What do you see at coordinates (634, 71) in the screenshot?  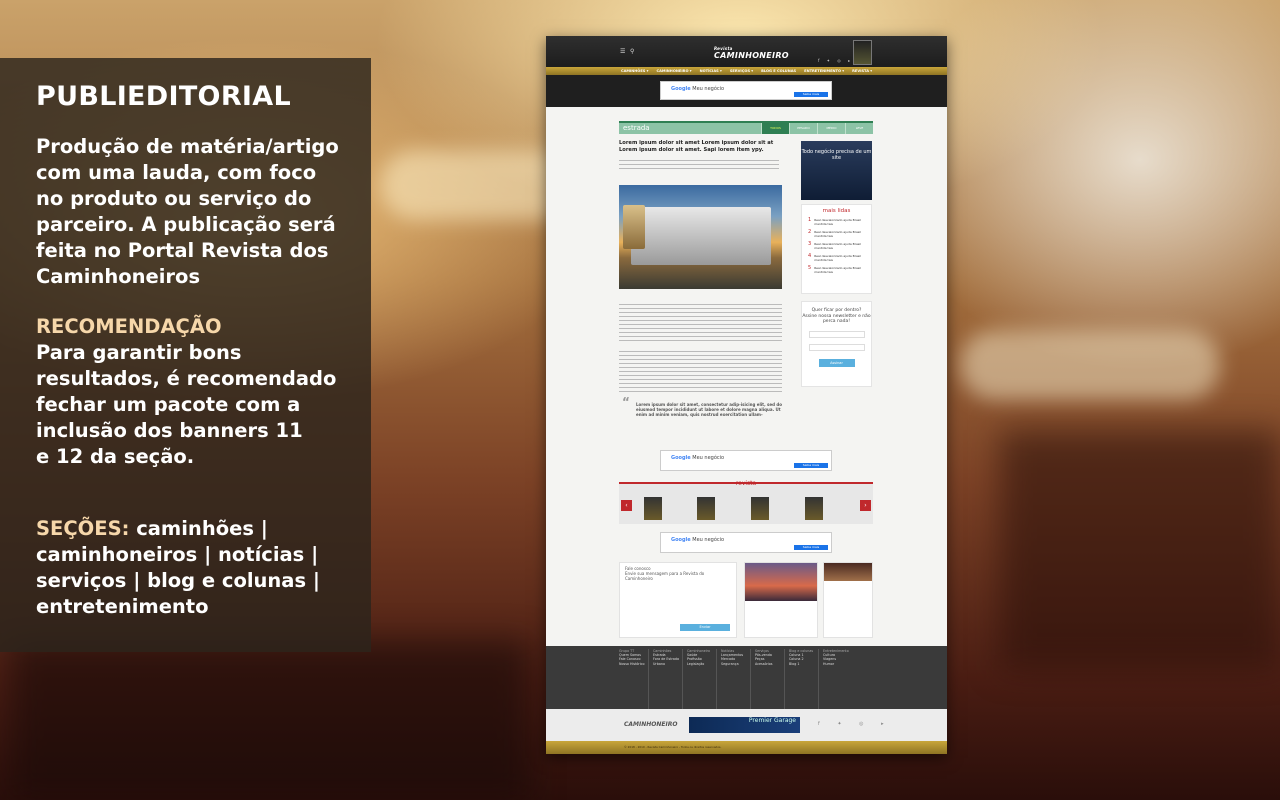 I see `nav-item: CAMINHÕES ▾` at bounding box center [634, 71].